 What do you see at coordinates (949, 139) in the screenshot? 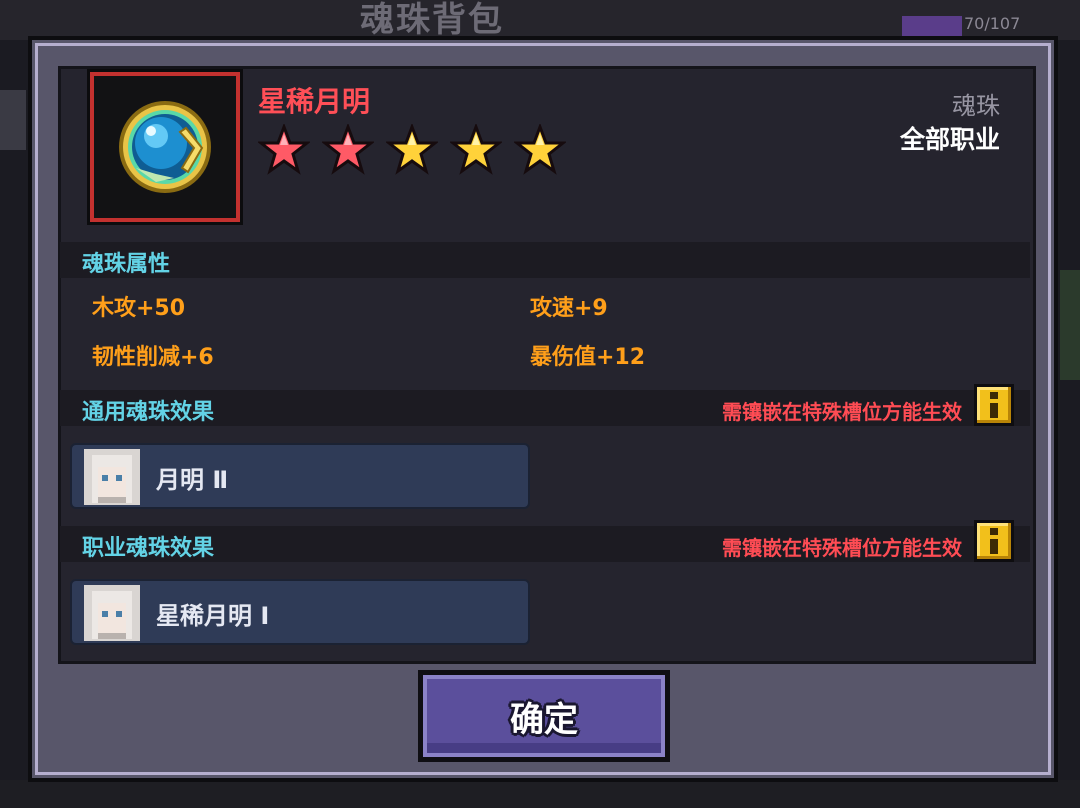
I see `item-job-label: 全部职业` at bounding box center [949, 139].